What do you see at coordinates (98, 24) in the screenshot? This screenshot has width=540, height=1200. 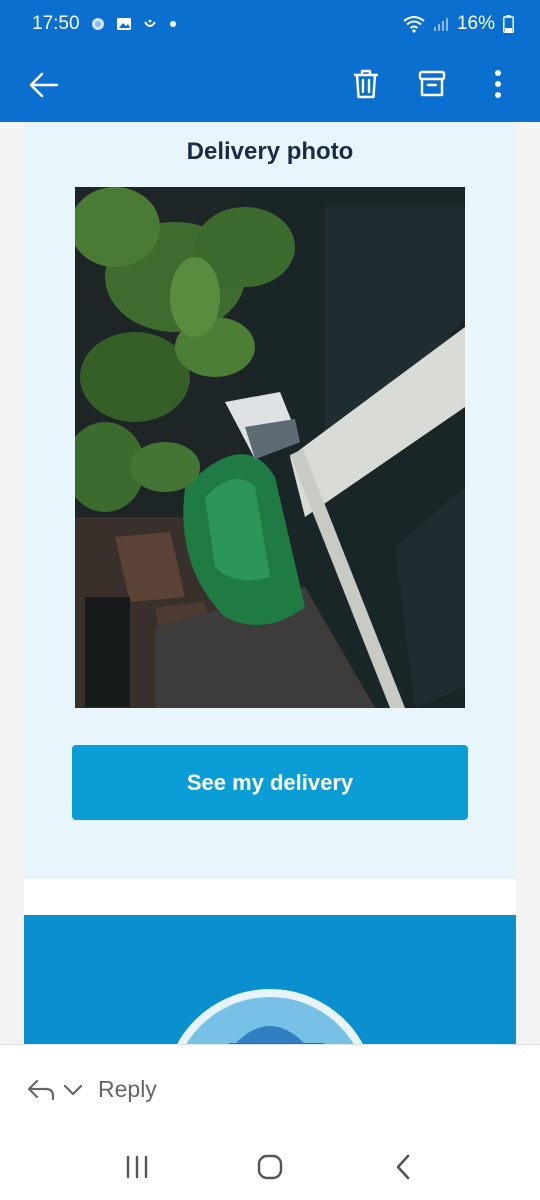 I see `settings-dot-icon` at bounding box center [98, 24].